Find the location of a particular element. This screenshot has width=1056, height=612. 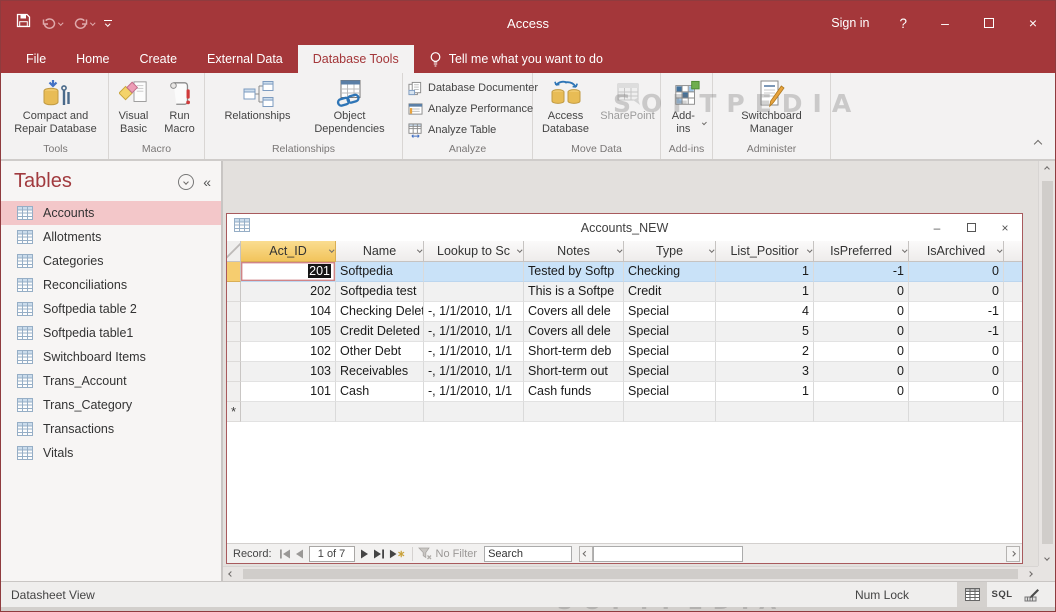

scroll-right-icon is located at coordinates (1030, 574).